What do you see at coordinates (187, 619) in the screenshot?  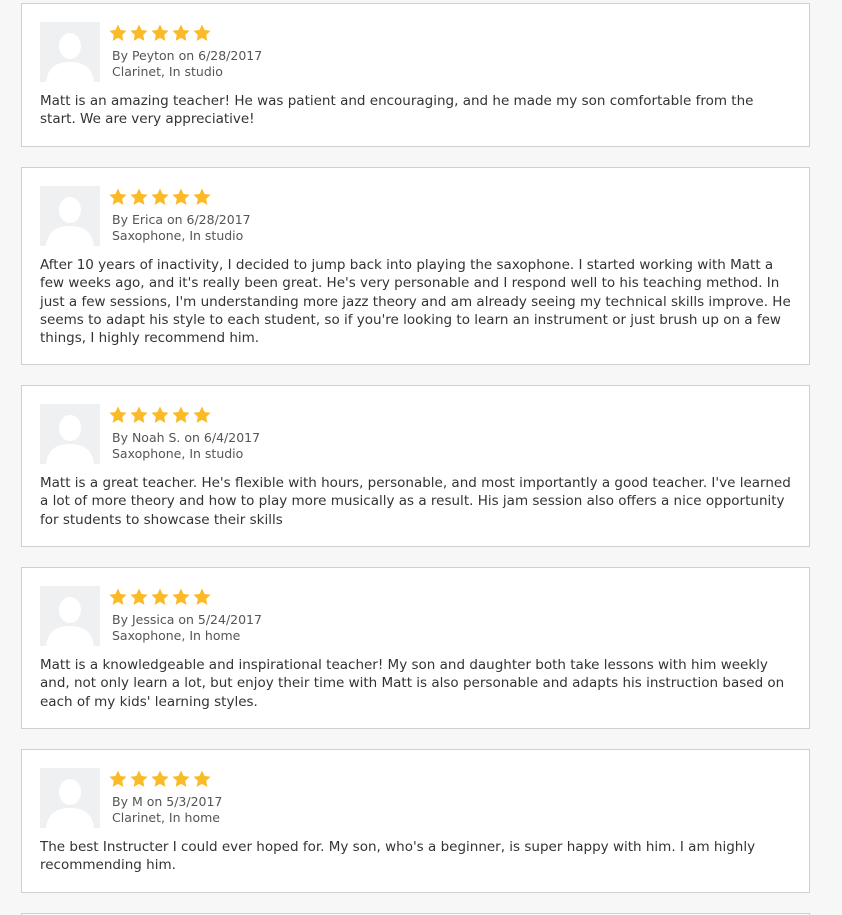 I see `review-author-date: By Jessica on 5/24/2017` at bounding box center [187, 619].